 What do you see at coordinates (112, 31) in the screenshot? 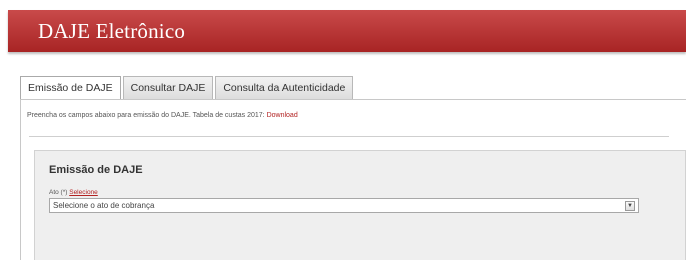
I see `app-title: DAJE Eletrônico` at bounding box center [112, 31].